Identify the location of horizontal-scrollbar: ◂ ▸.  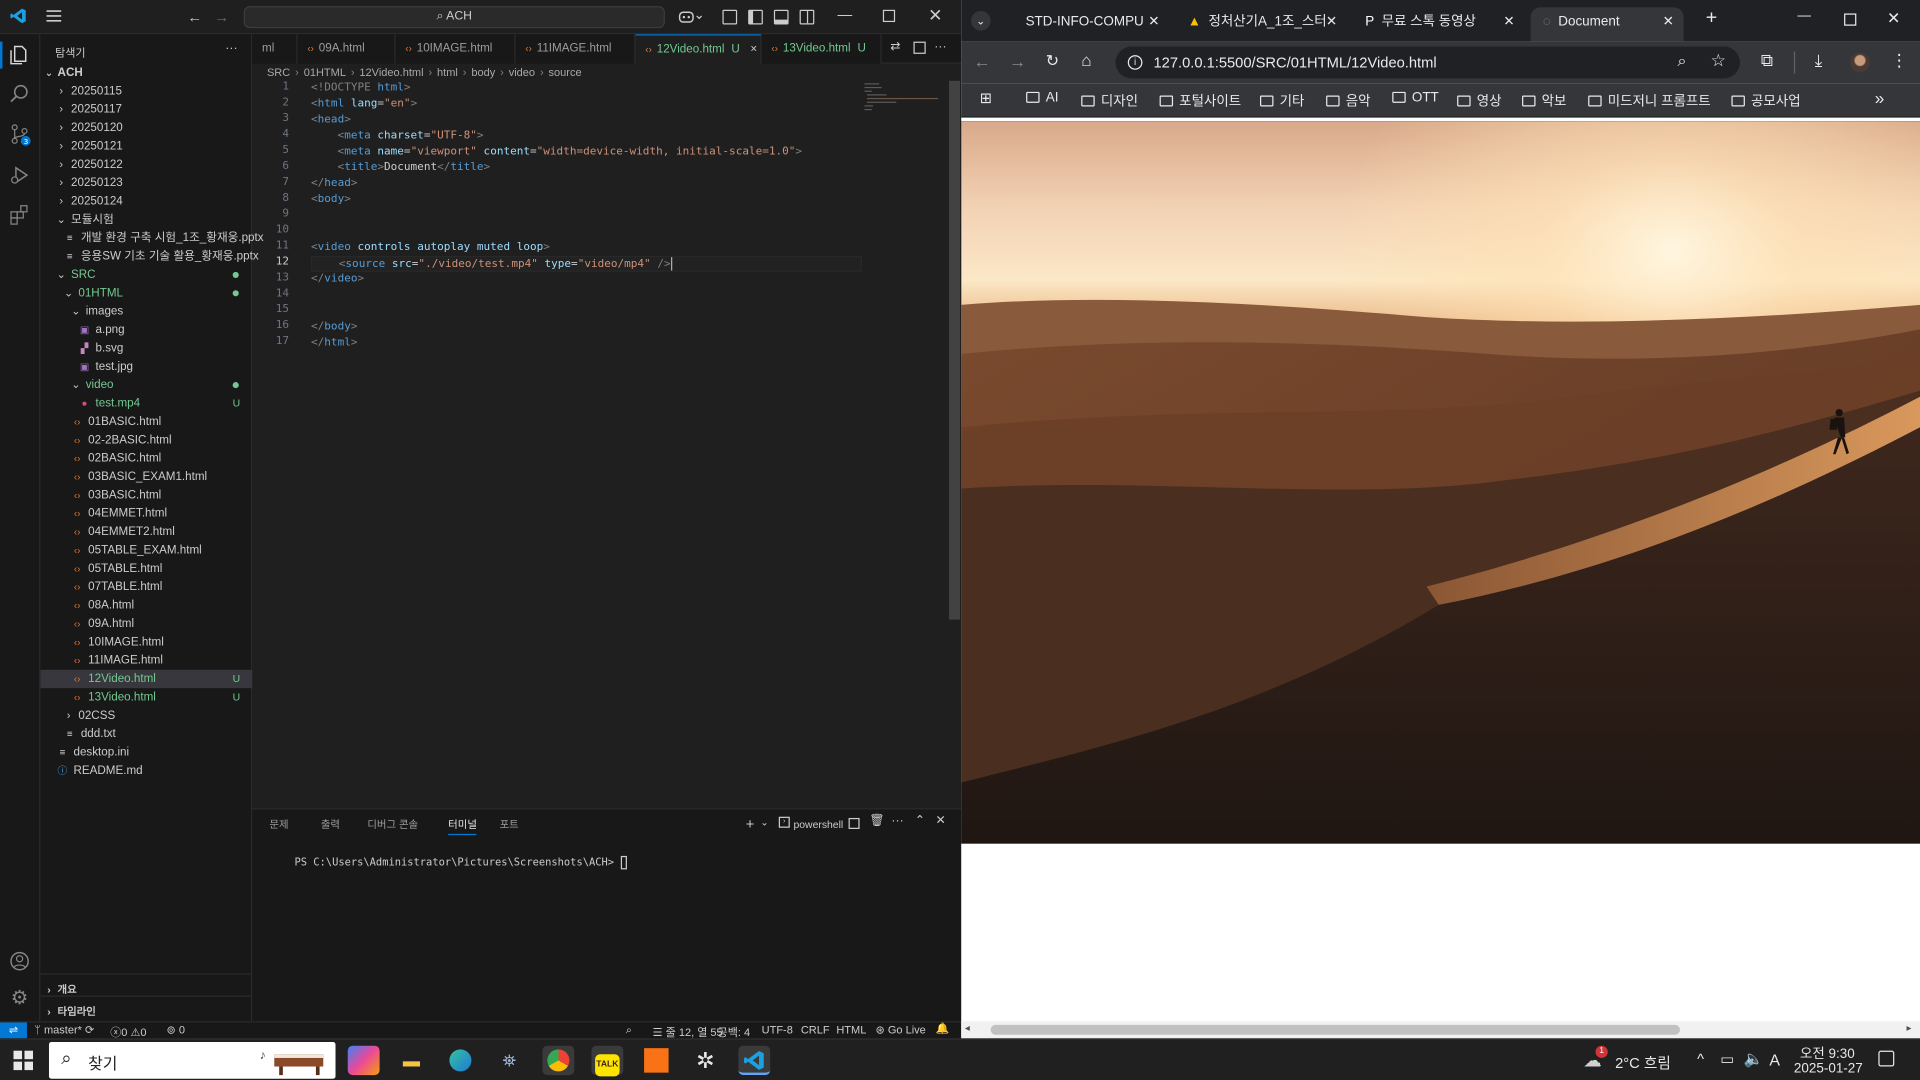
(1440, 1030).